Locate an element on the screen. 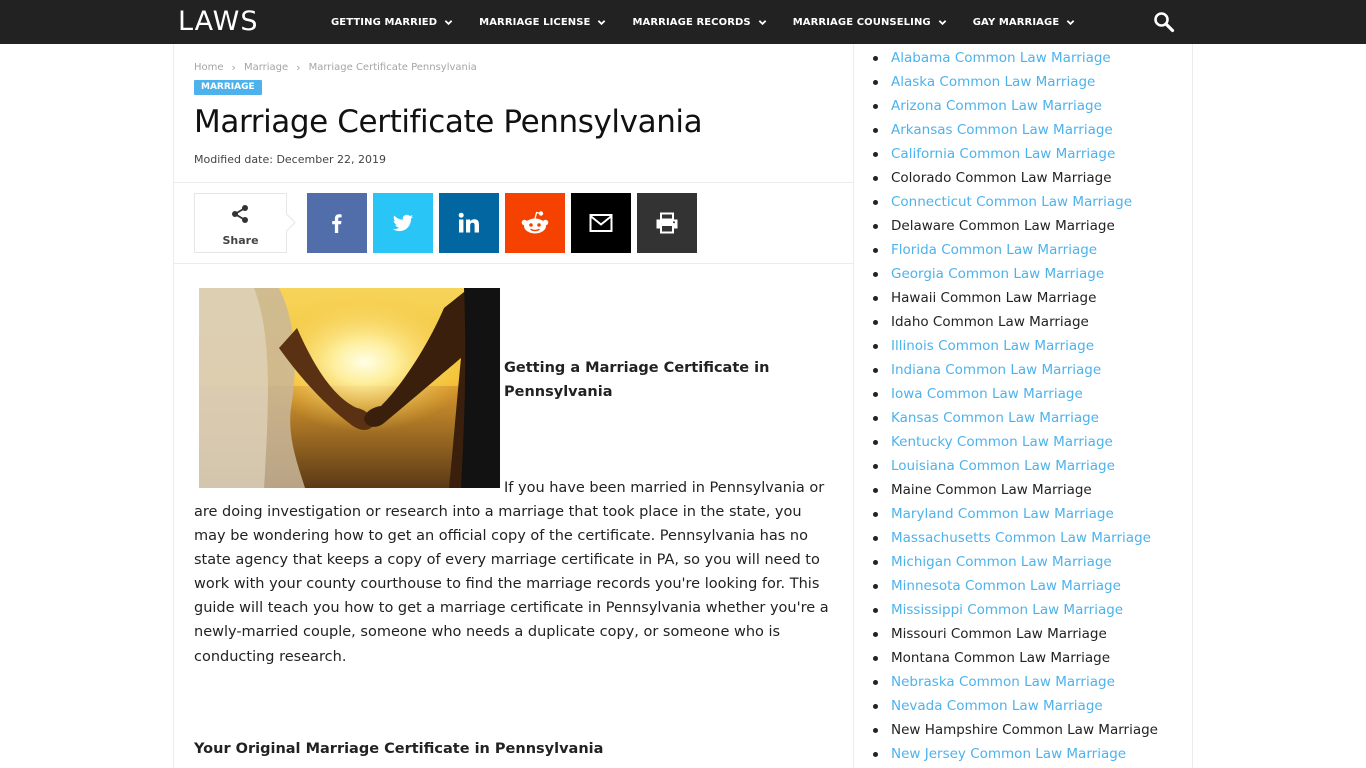 The image size is (1366, 768). state-link: Florida Common Law Marriage is located at coordinates (994, 250).